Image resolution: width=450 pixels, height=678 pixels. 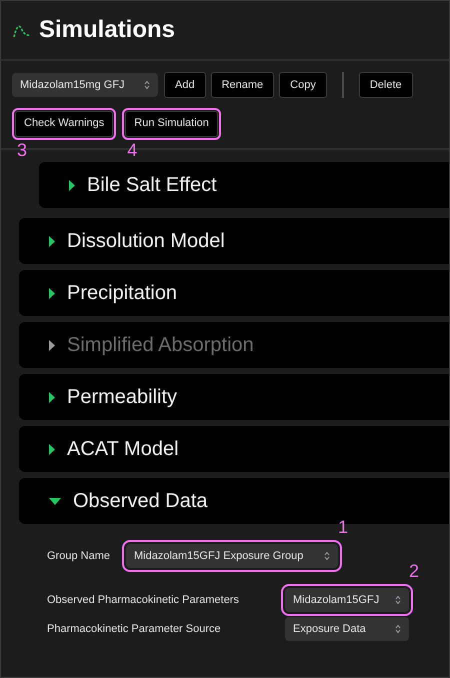 I want to click on callout-number: 3, so click(x=22, y=150).